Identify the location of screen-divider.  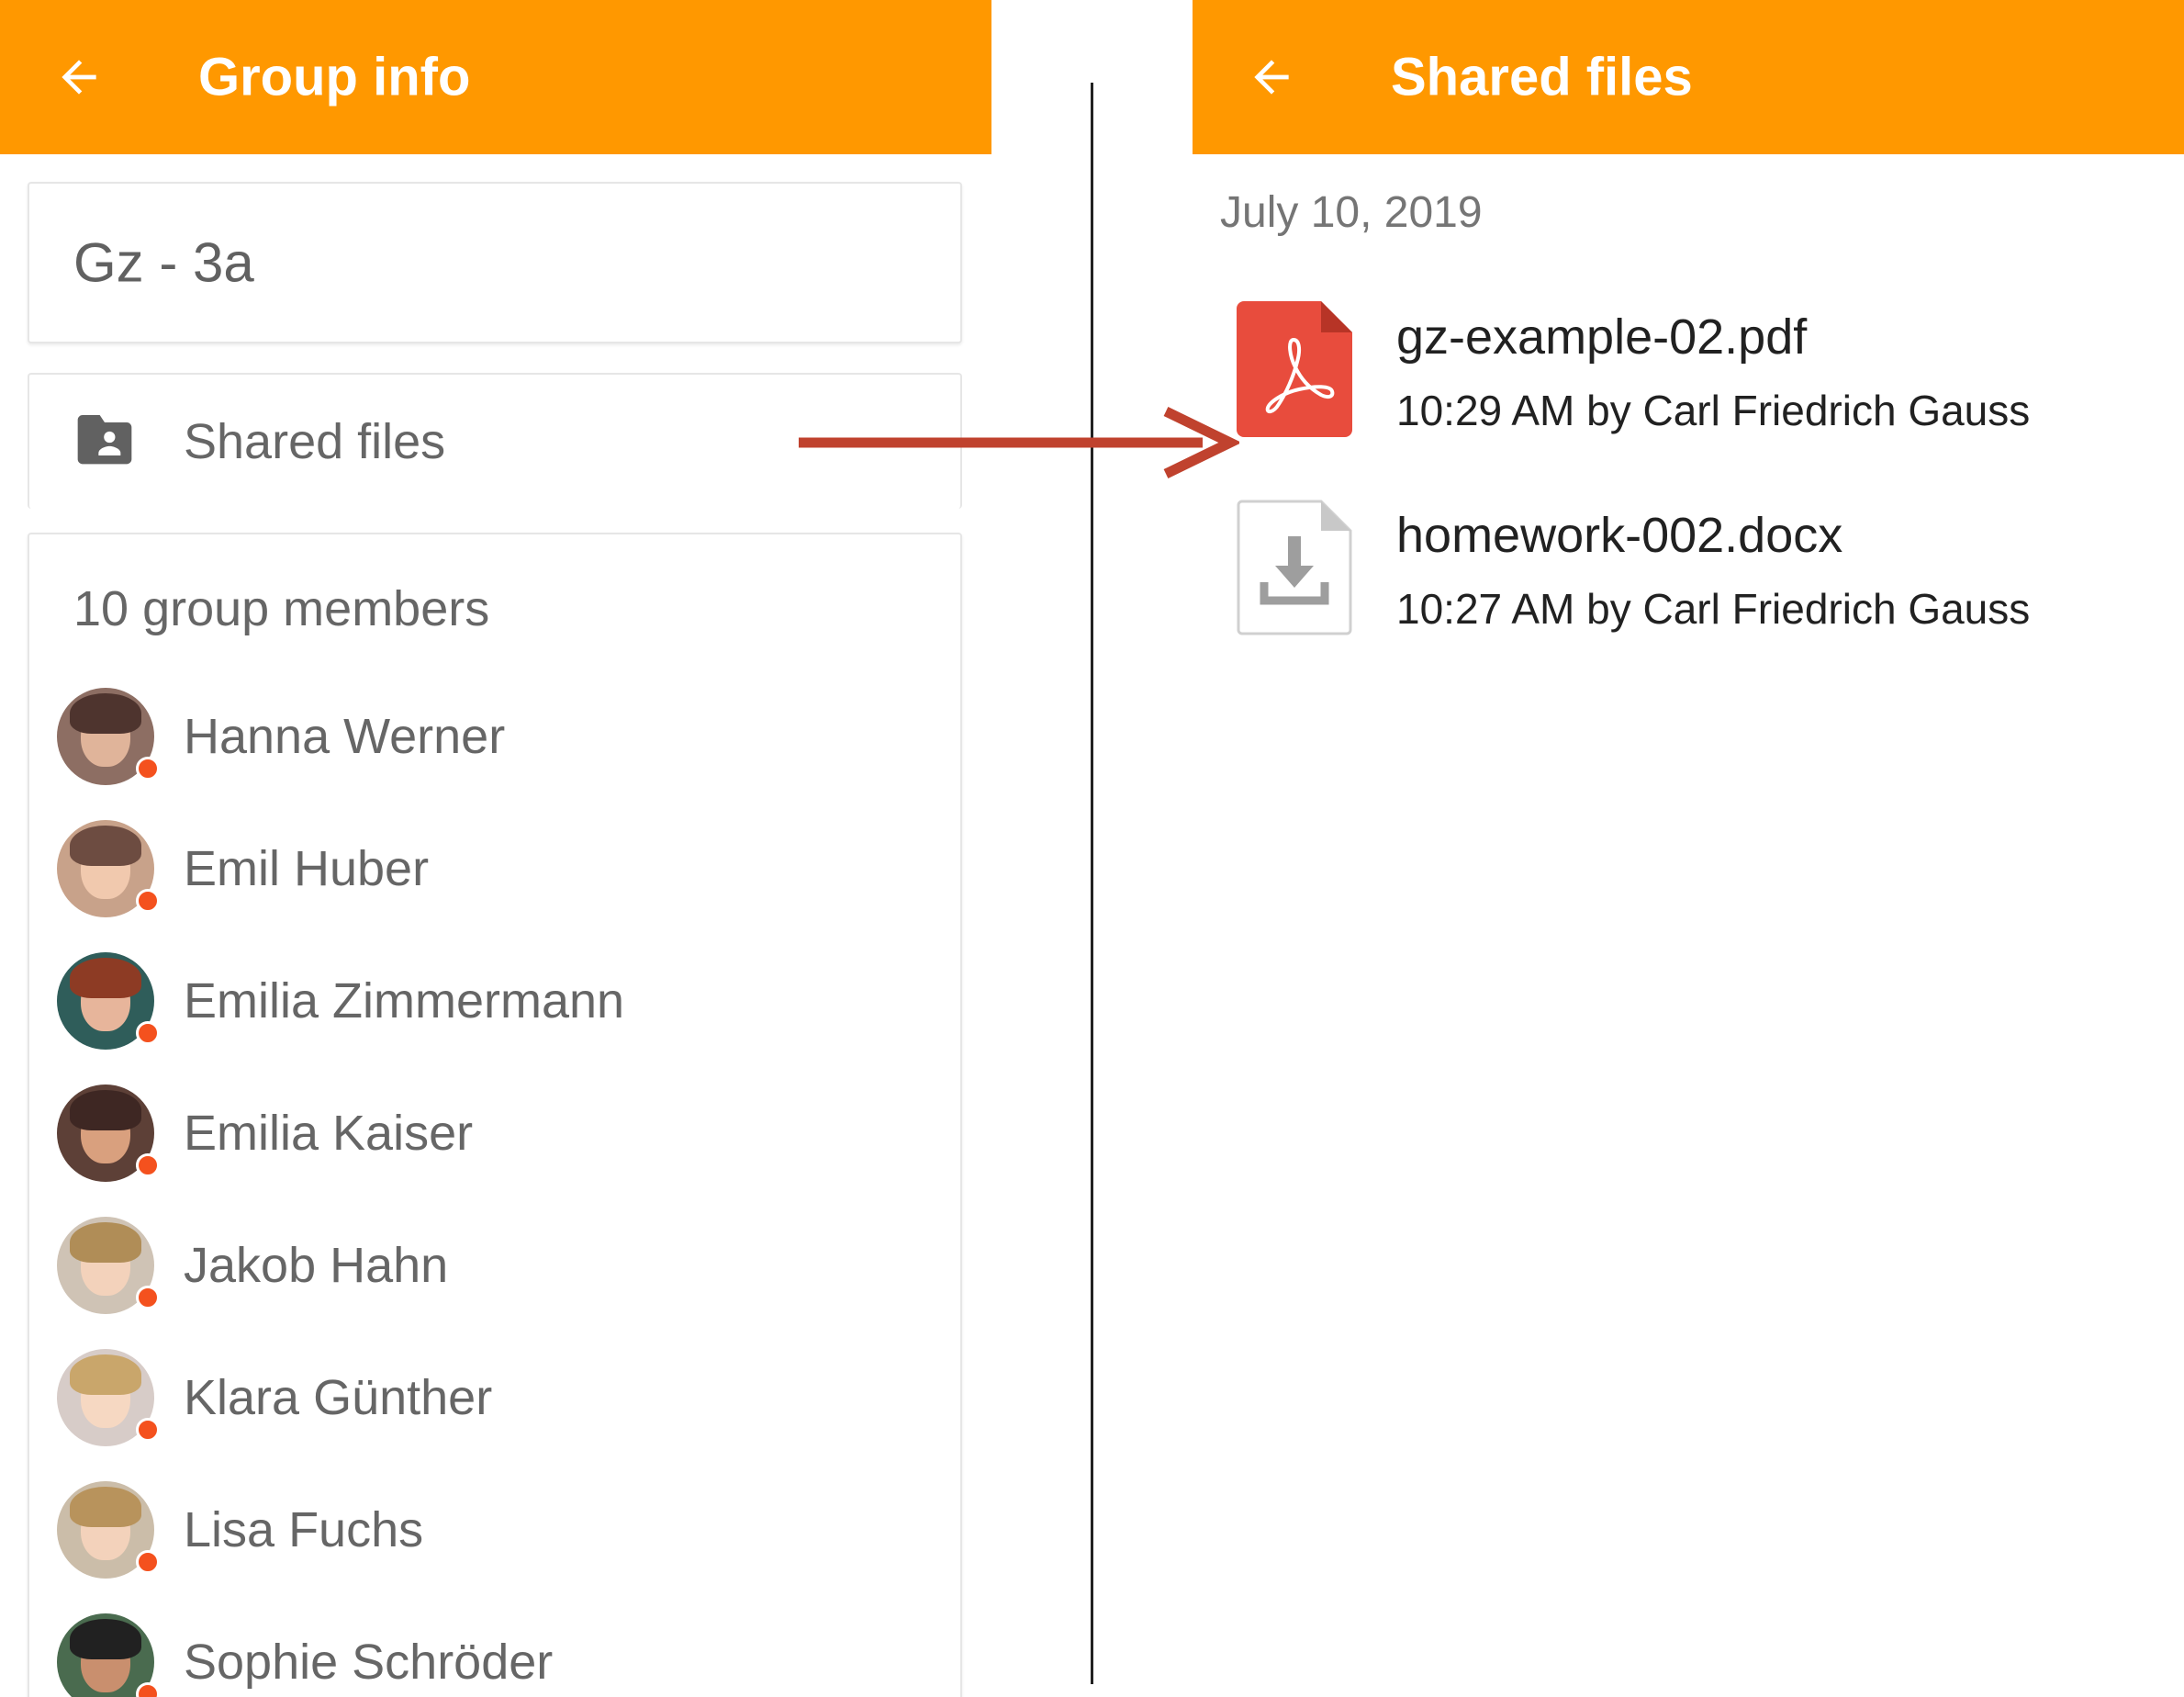
(1092, 883).